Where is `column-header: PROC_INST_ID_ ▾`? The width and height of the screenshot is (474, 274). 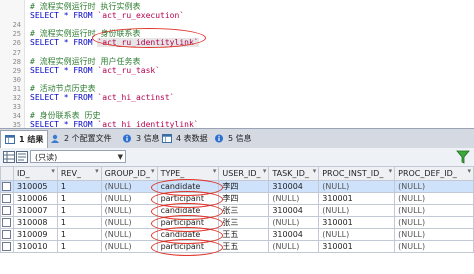
column-header: PROC_INST_ID_ ▾ is located at coordinates (357, 173).